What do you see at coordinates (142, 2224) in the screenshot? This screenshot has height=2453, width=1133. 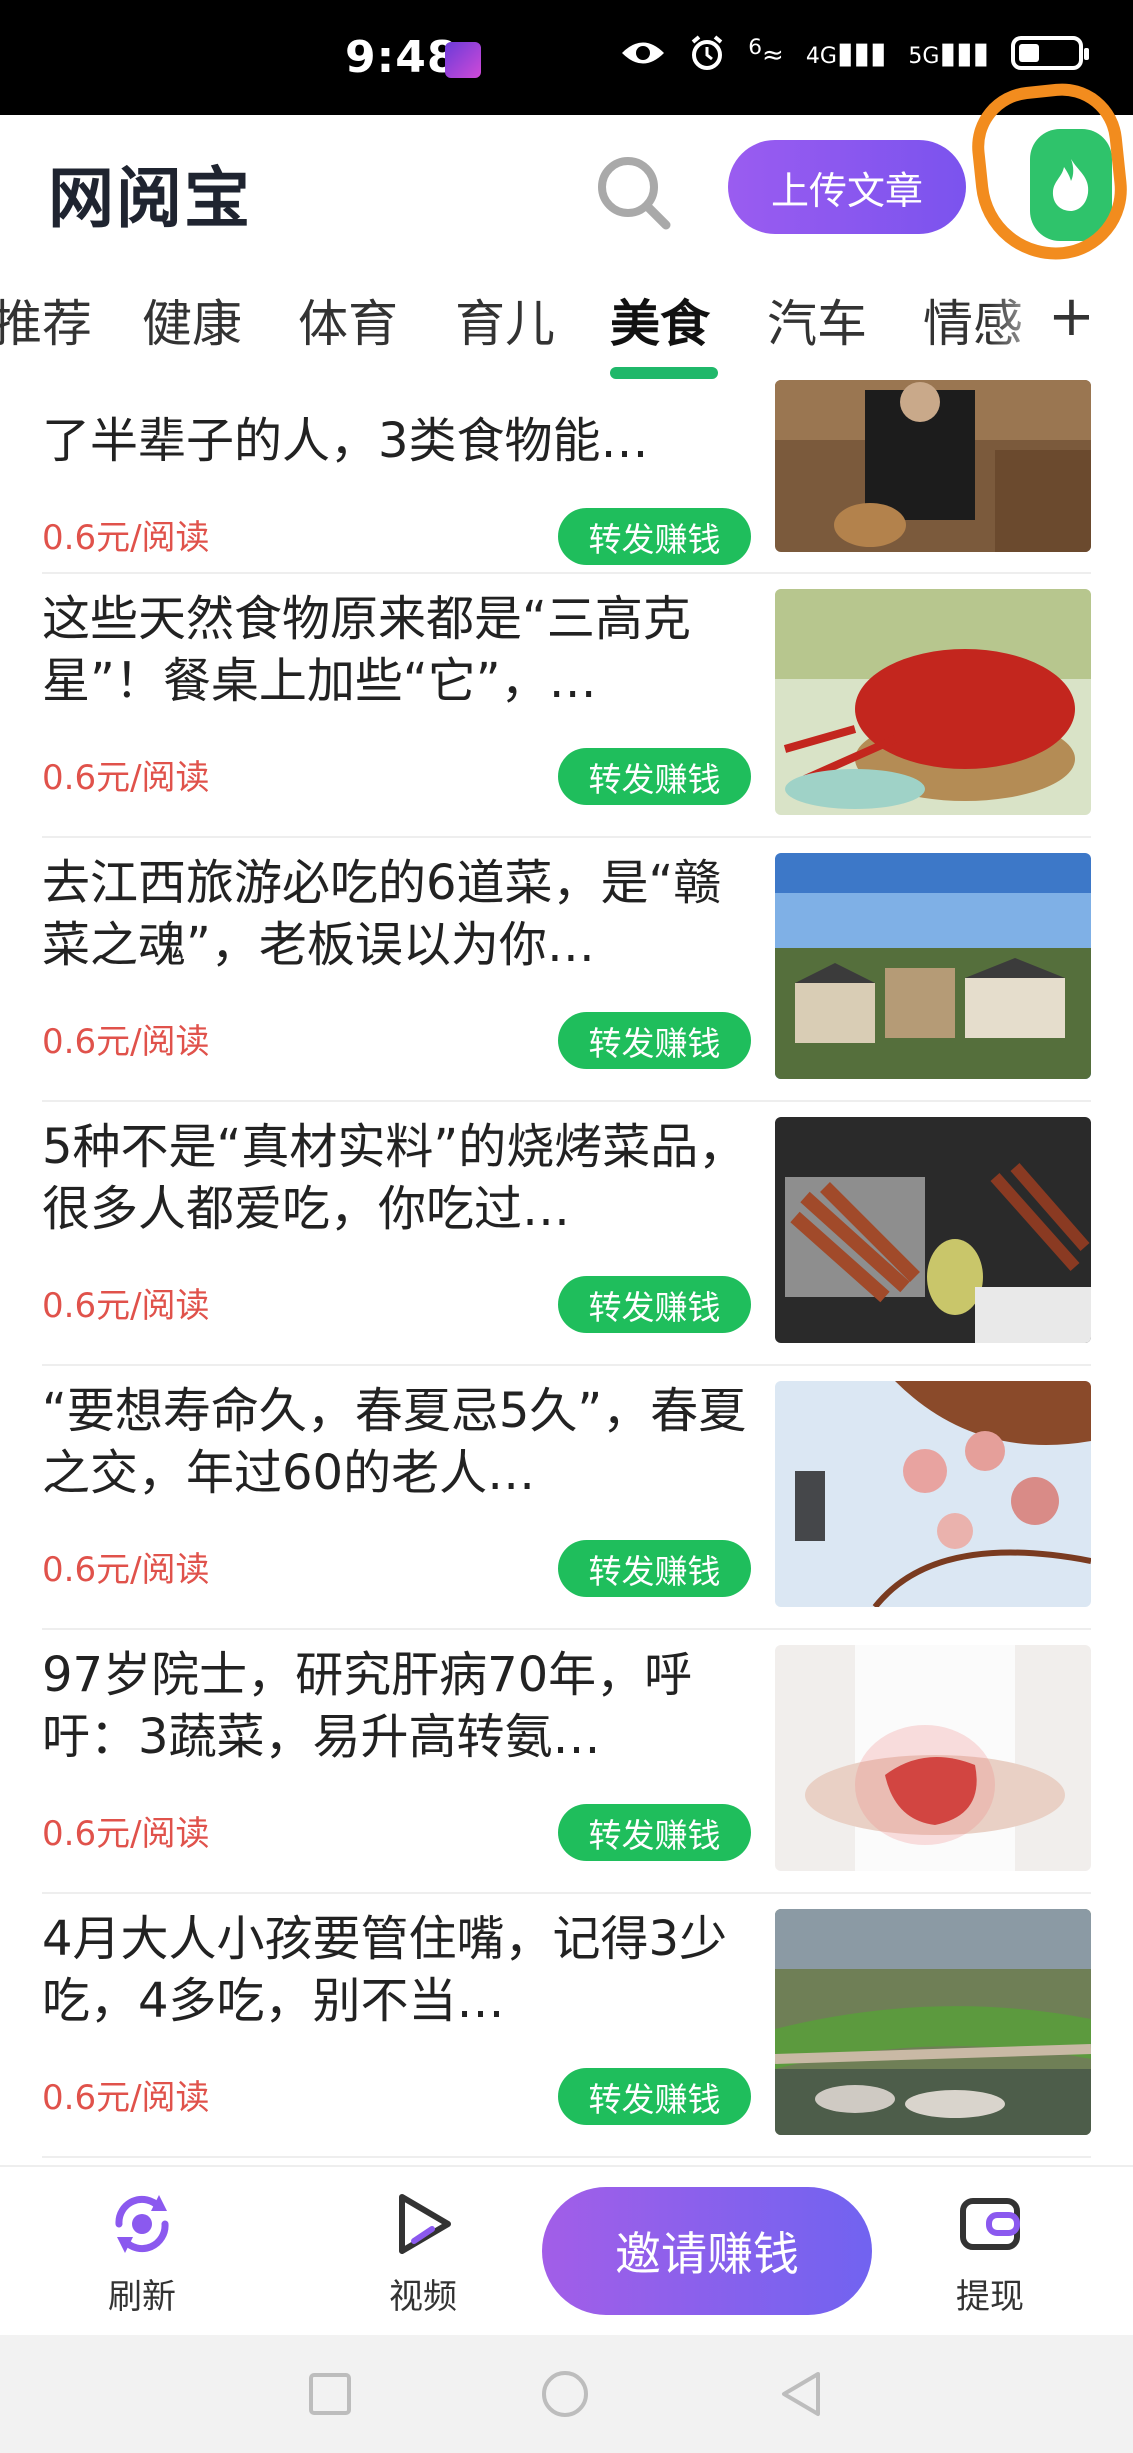 I see `refresh-icon` at bounding box center [142, 2224].